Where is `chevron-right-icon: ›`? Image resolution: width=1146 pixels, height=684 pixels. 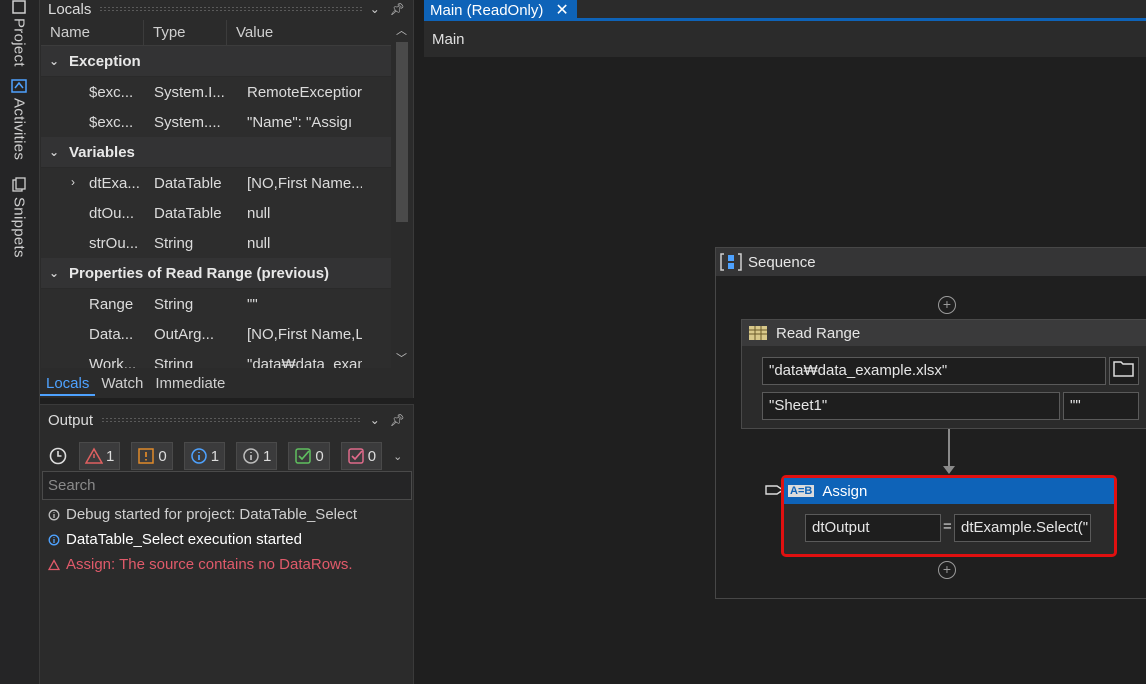 chevron-right-icon: › is located at coordinates (73, 182).